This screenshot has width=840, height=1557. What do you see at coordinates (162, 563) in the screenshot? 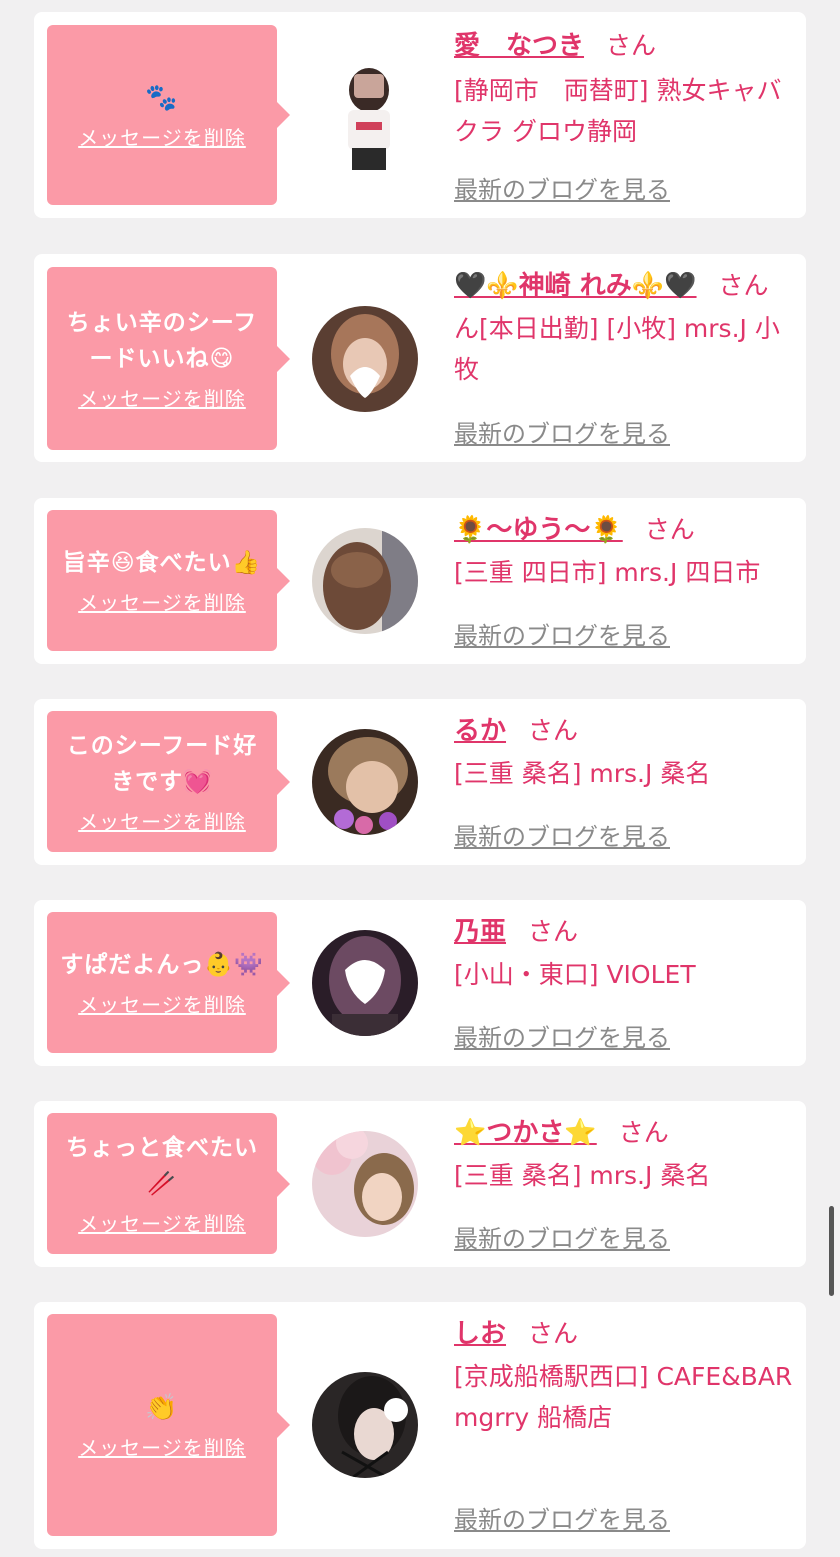
I see `message-text: 旨辛😆食べたい👍` at bounding box center [162, 563].